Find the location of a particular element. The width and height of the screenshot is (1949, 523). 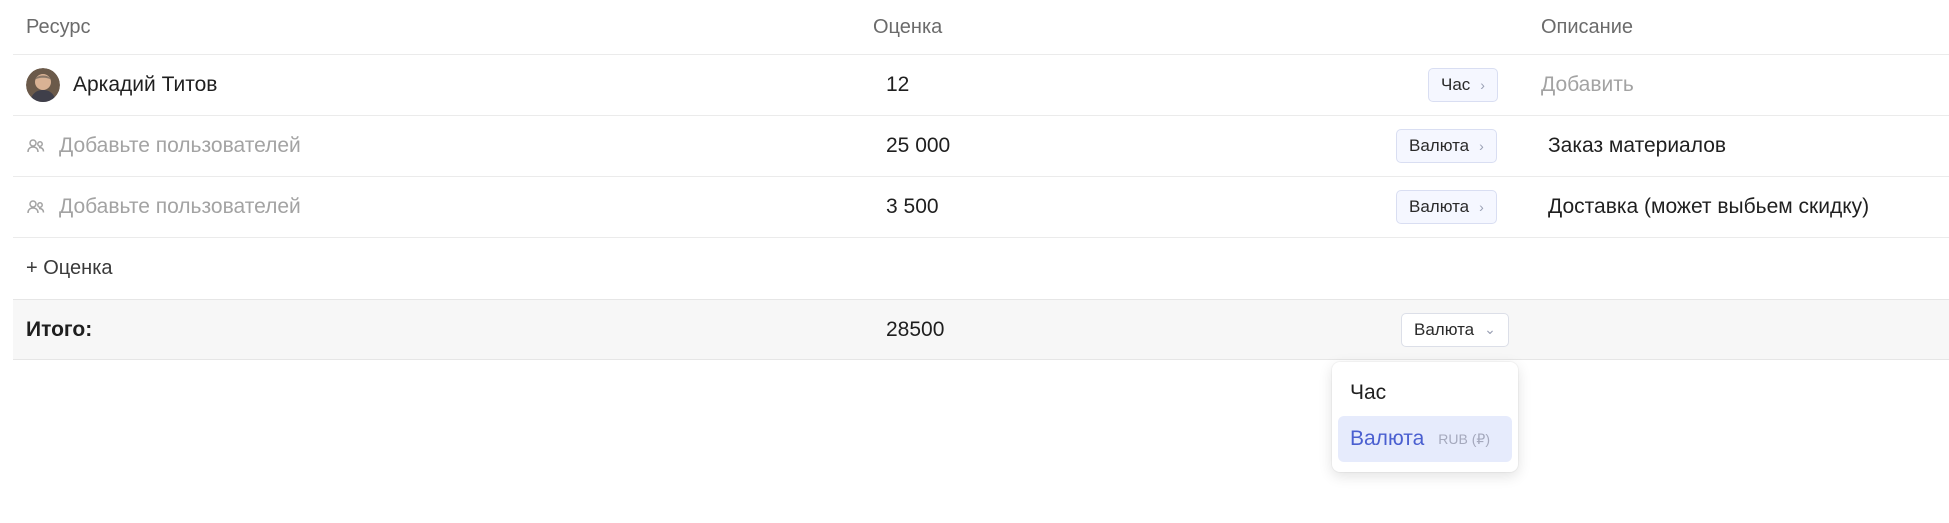

unit-dropdown: Час Валюта RUB (₽) is located at coordinates (1425, 417).